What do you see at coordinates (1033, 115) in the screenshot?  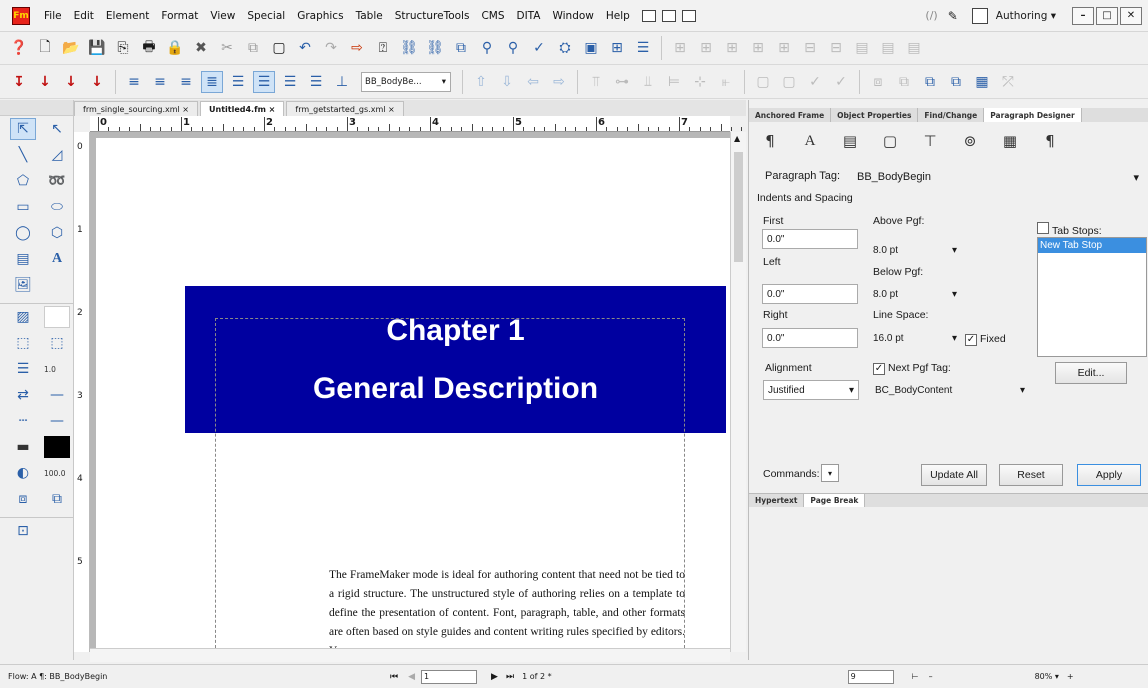 I see `tab-paragraph-designer: Paragraph Designer` at bounding box center [1033, 115].